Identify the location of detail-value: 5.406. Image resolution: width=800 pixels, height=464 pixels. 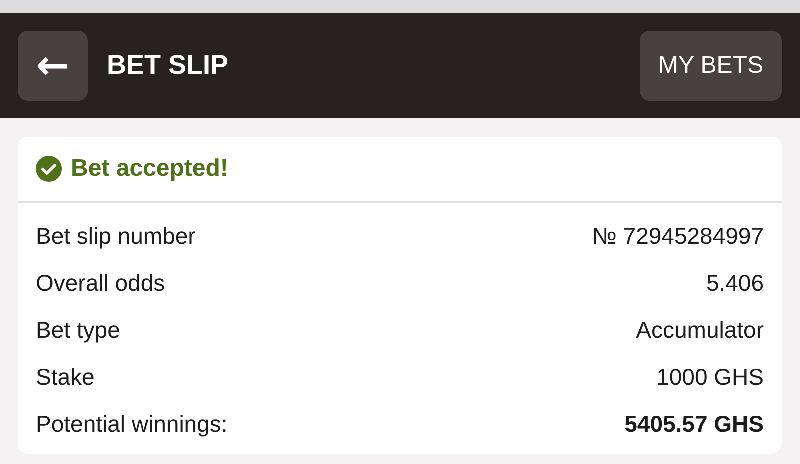
(735, 283).